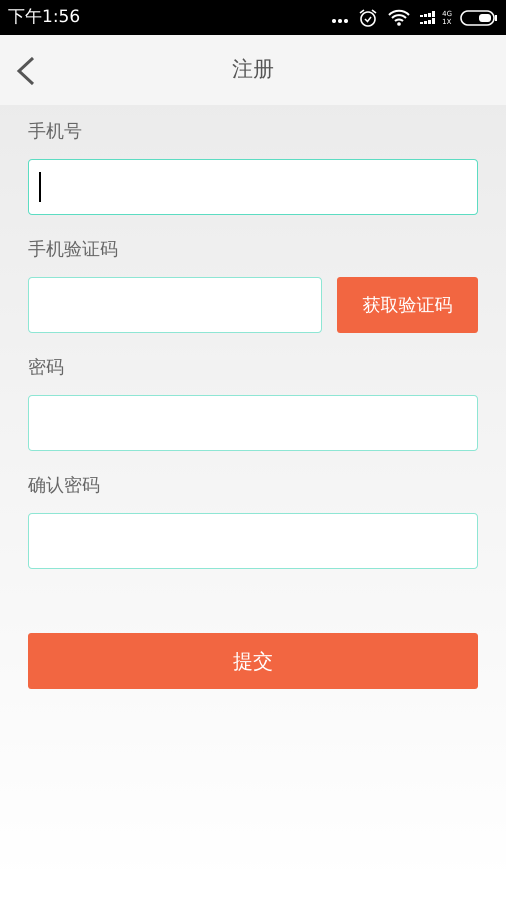 Image resolution: width=506 pixels, height=900 pixels. What do you see at coordinates (399, 17) in the screenshot?
I see `wifi-icon` at bounding box center [399, 17].